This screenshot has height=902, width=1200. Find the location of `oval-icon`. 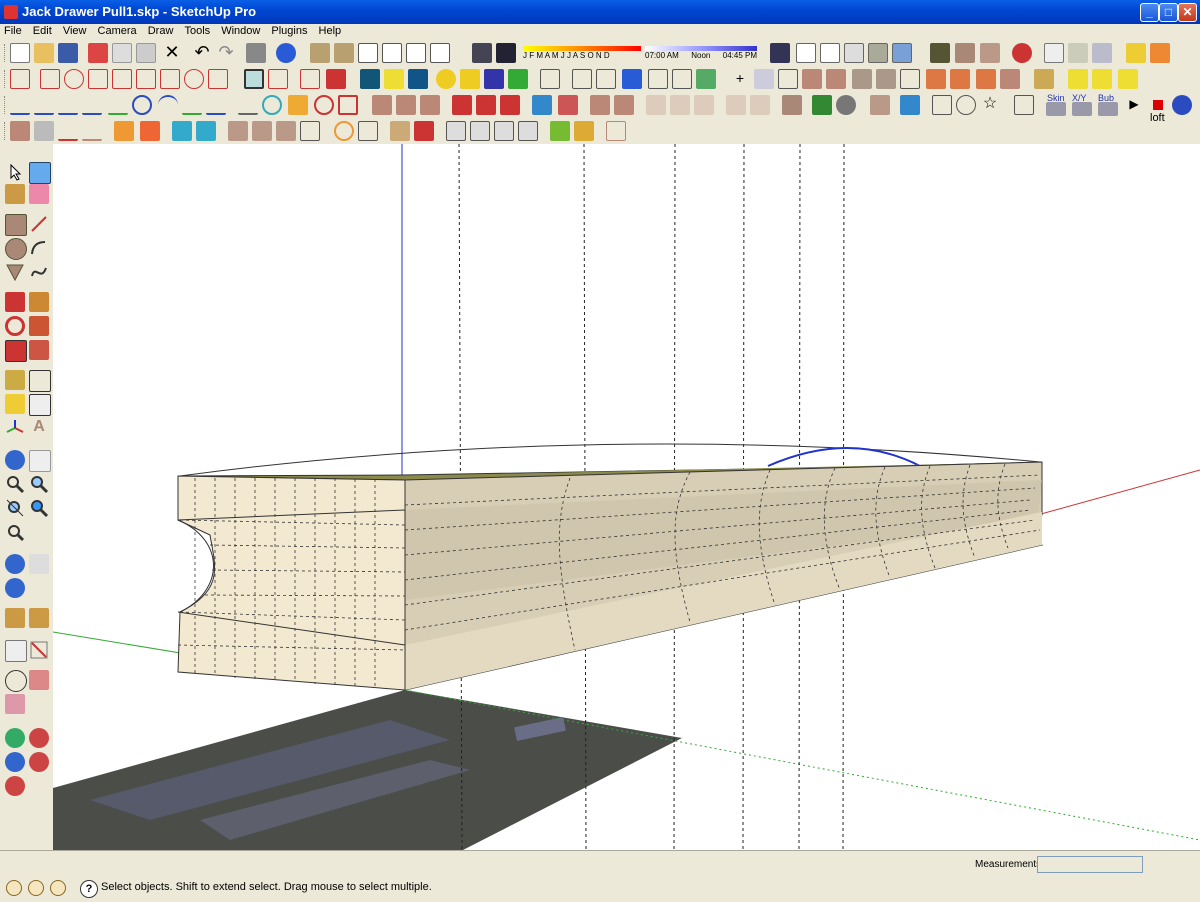

oval-icon is located at coordinates (324, 105).